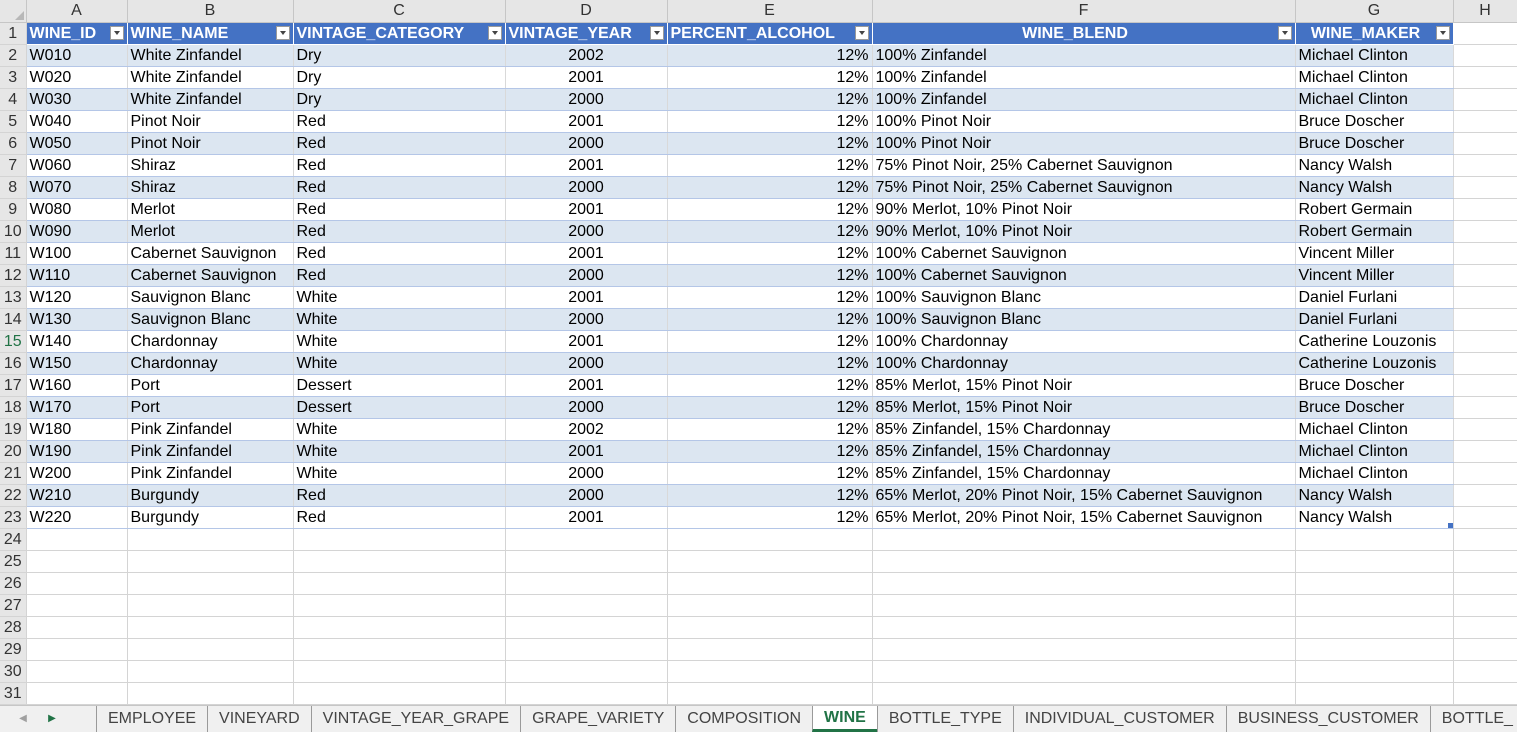  I want to click on row-header: 4, so click(13, 99).